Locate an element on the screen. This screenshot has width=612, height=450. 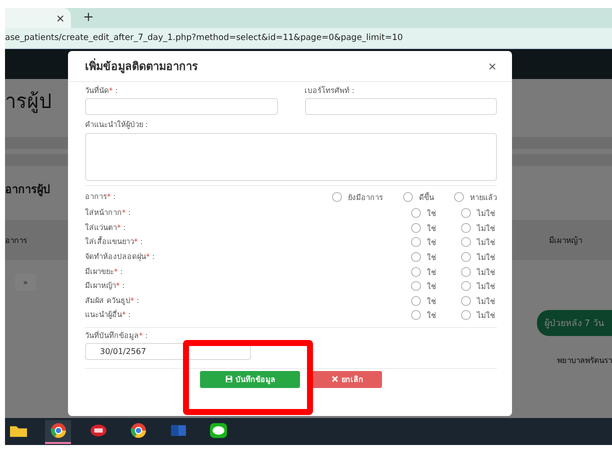
document-icon is located at coordinates (178, 430).